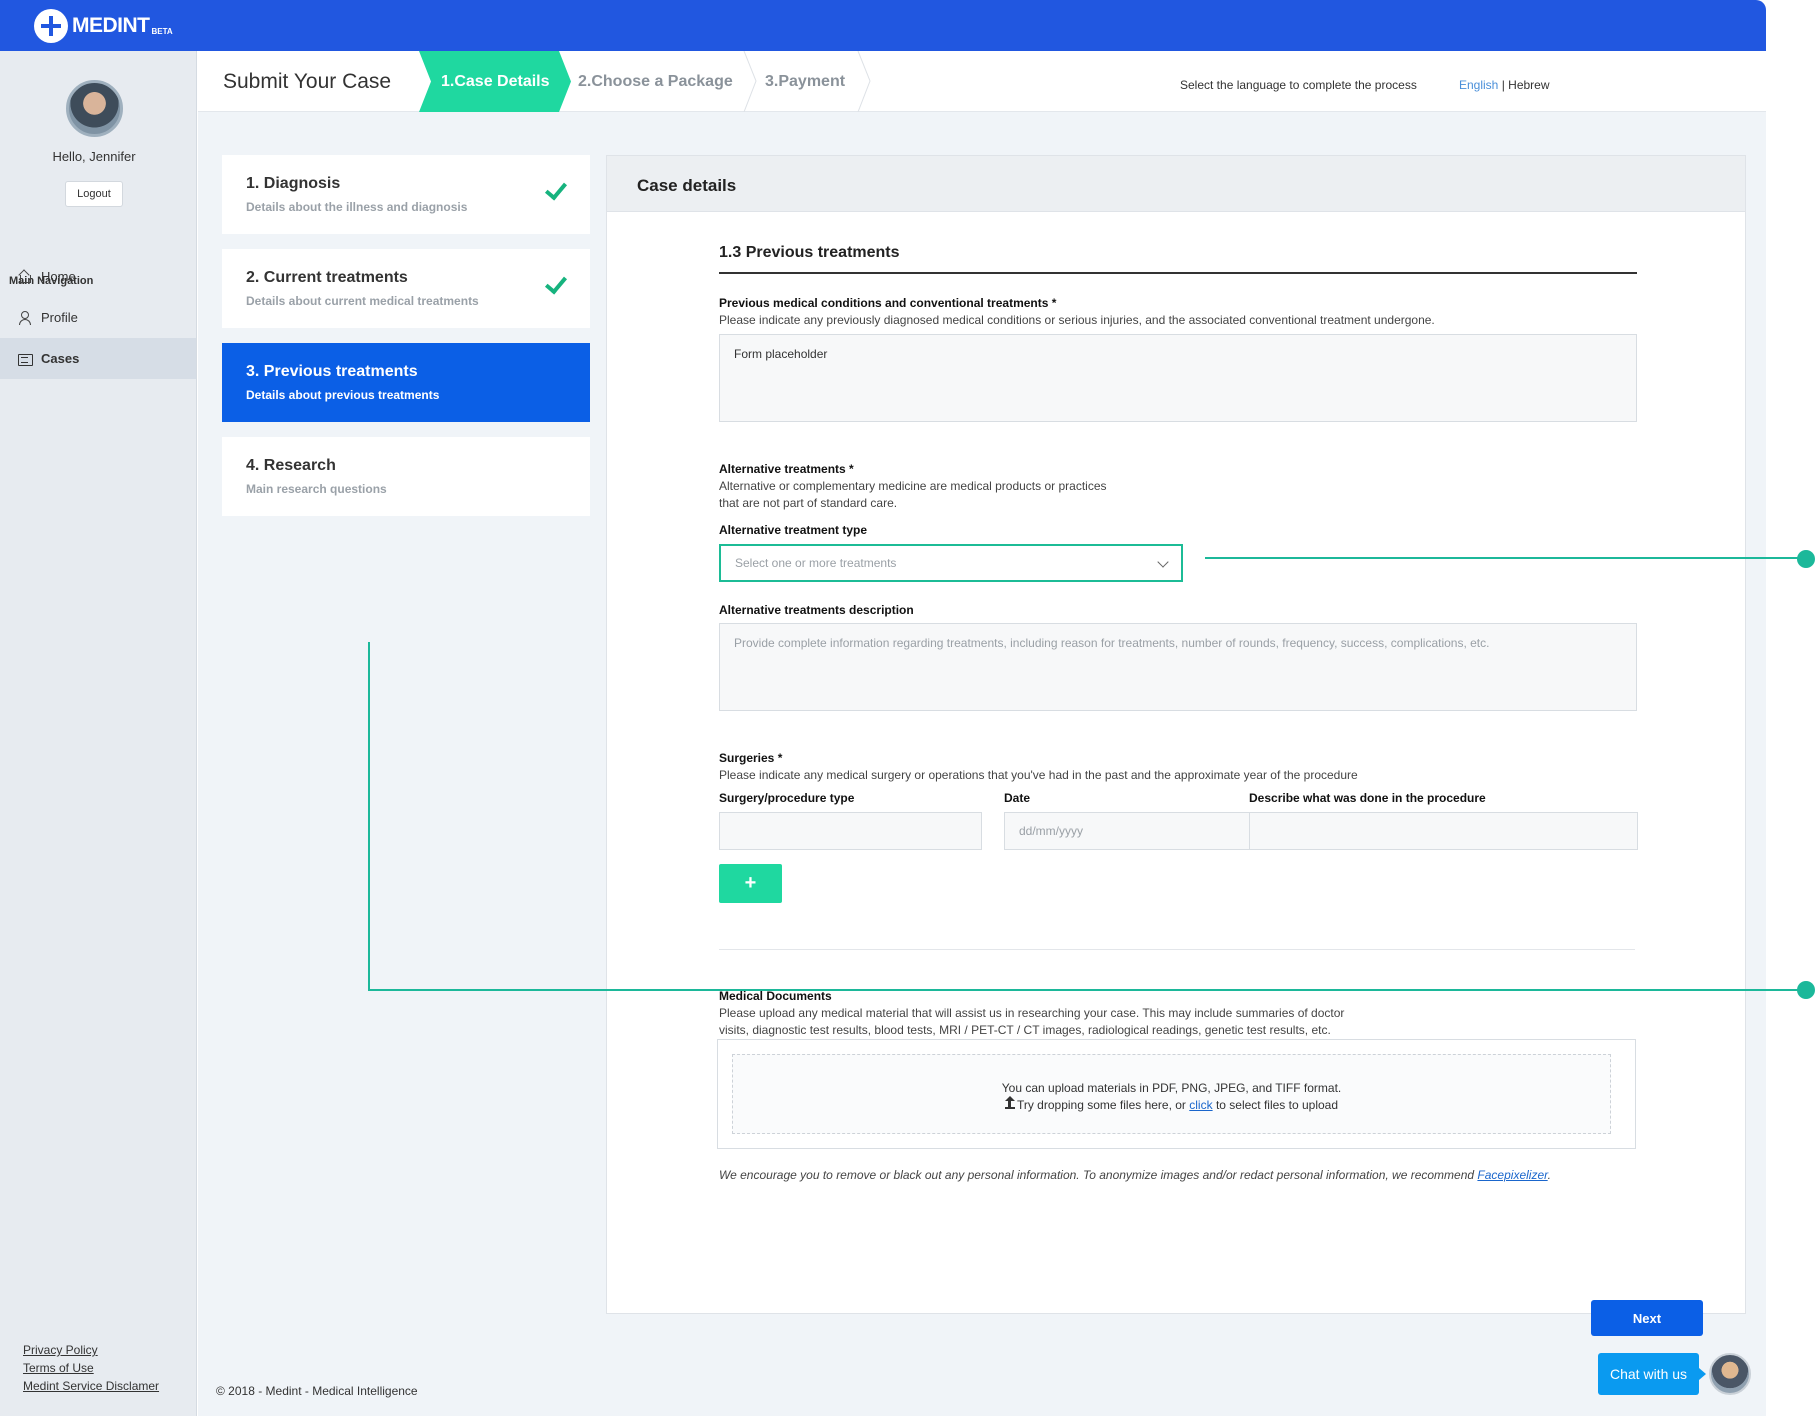  What do you see at coordinates (406, 476) in the screenshot?
I see `step-card-research: 4. Research Main research questions` at bounding box center [406, 476].